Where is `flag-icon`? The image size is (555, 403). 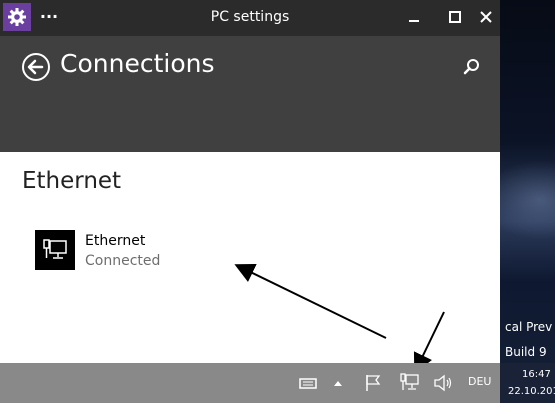 flag-icon is located at coordinates (373, 383).